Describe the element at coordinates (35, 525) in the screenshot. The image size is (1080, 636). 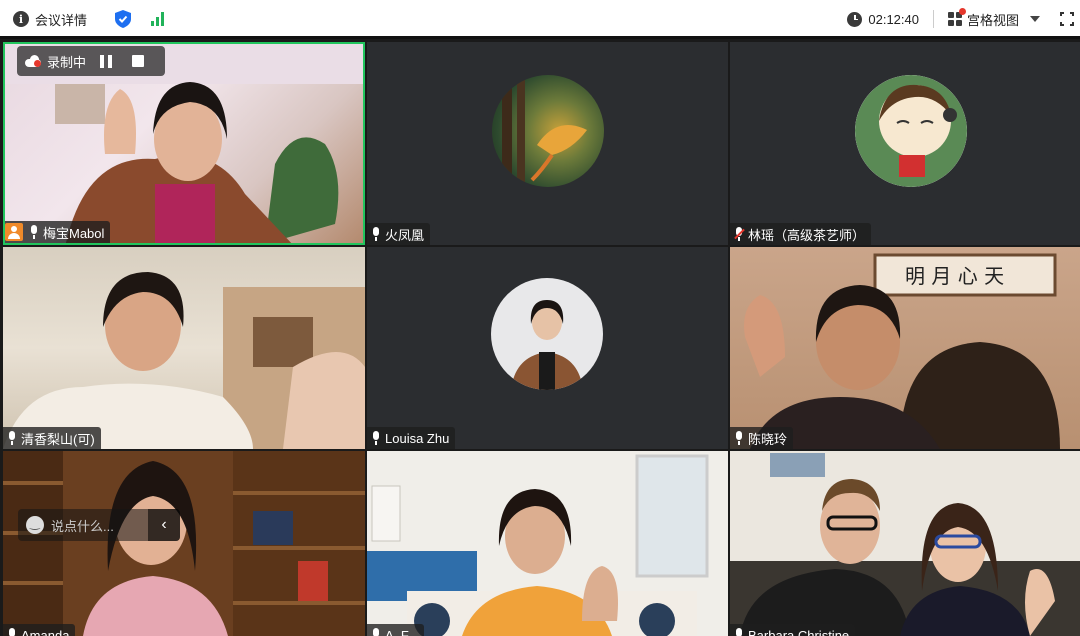
I see `emoji-icon` at that location.